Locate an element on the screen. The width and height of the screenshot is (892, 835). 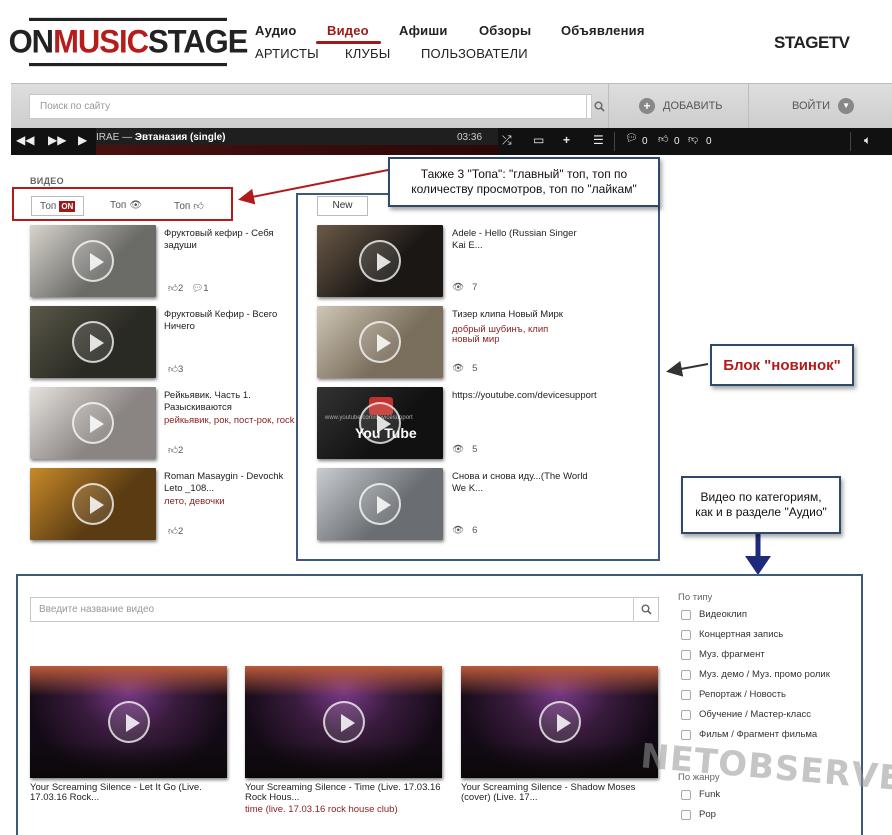
filter-type-title: По типу is located at coordinates (695, 597).